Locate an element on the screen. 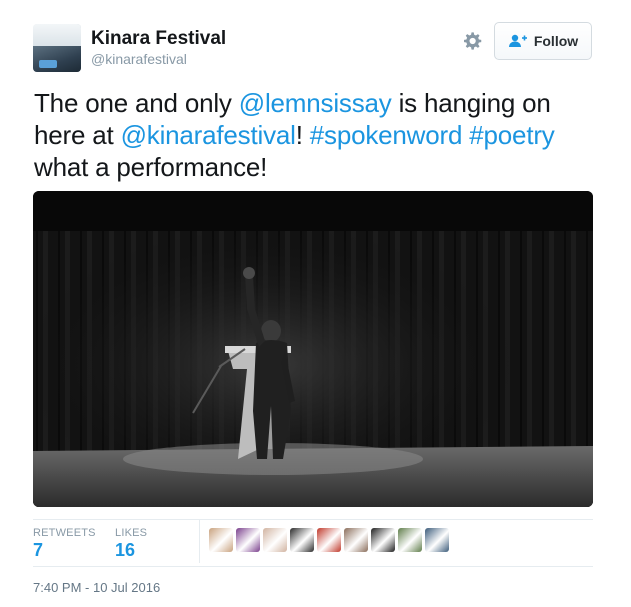 This screenshot has height=607, width=631. follow-button: Follow is located at coordinates (543, 41).